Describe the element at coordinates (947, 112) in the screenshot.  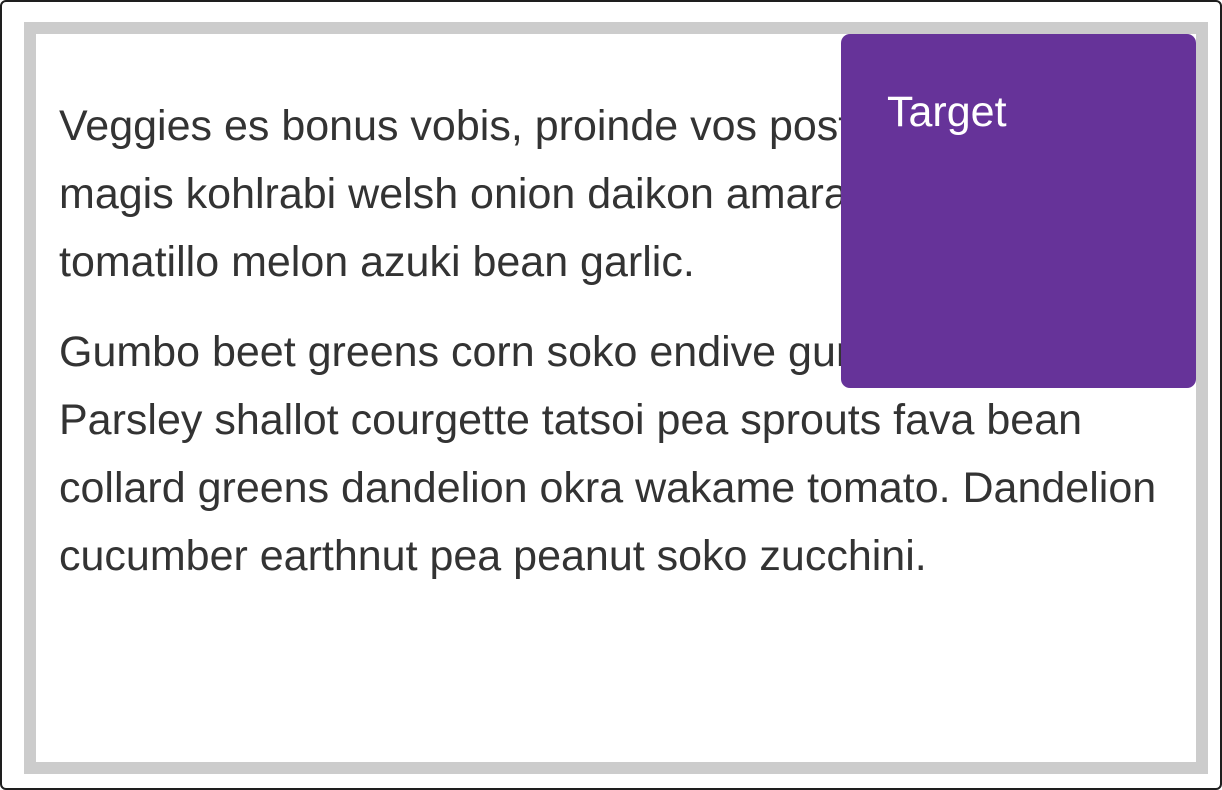
I see `target-label: Target` at that location.